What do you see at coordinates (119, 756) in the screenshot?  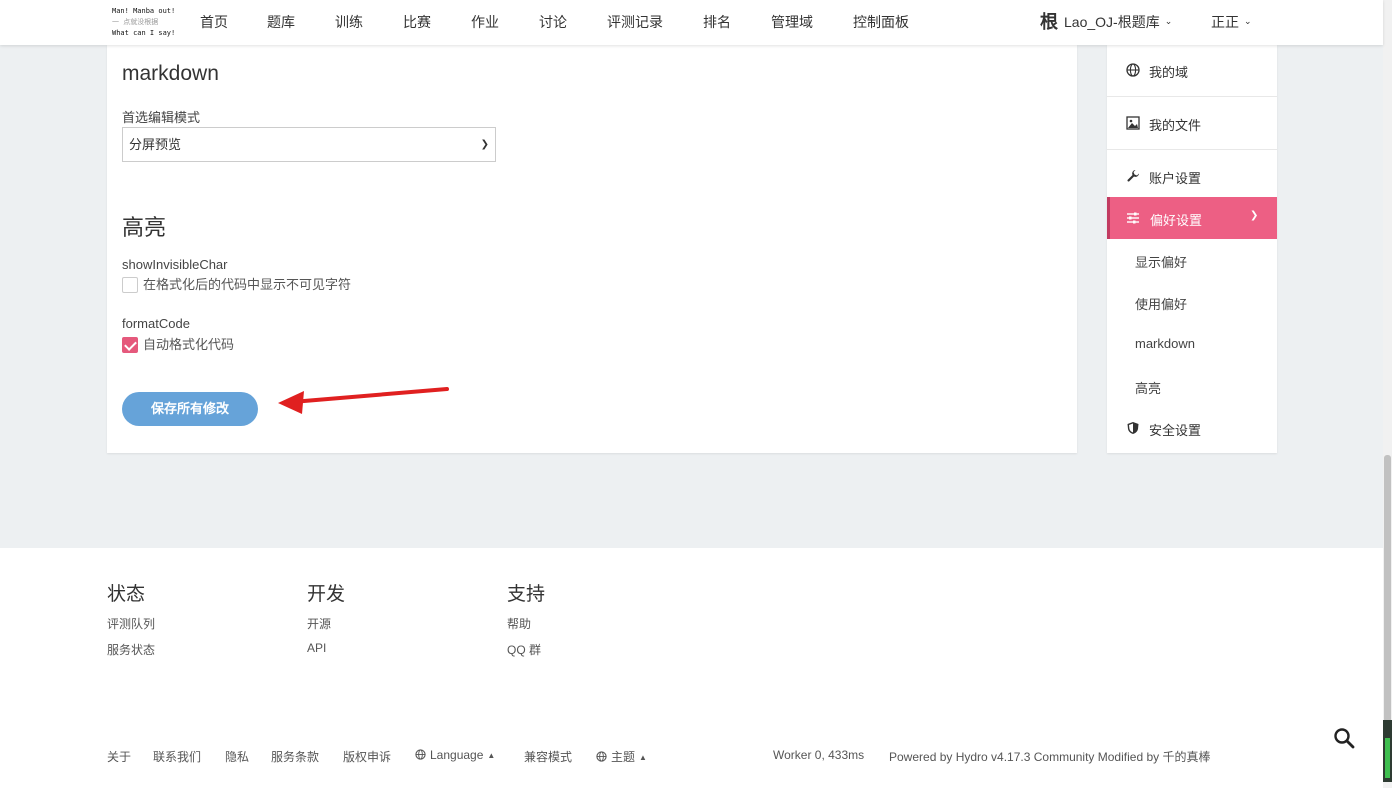 I see `footer-link-about: 关于` at bounding box center [119, 756].